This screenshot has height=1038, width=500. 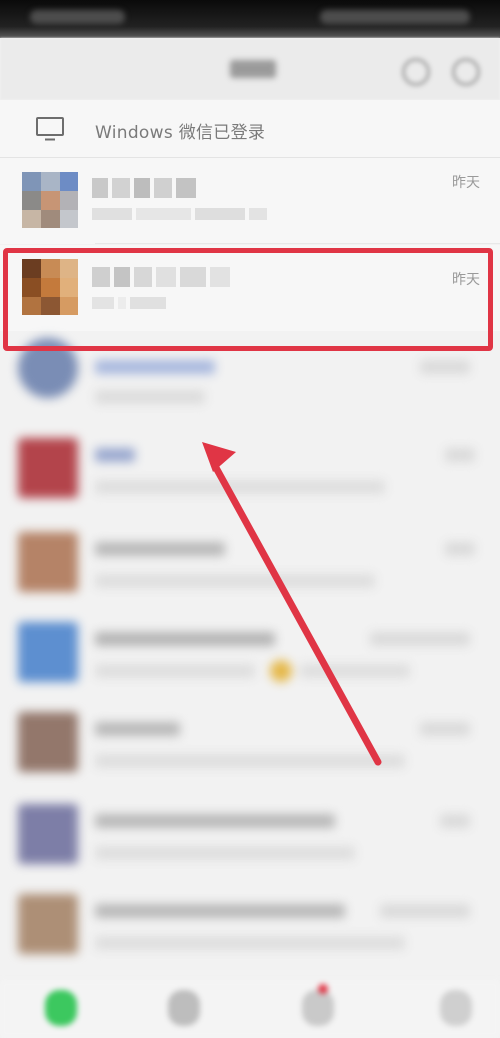 What do you see at coordinates (248, 299) in the screenshot?
I see `highlight-box` at bounding box center [248, 299].